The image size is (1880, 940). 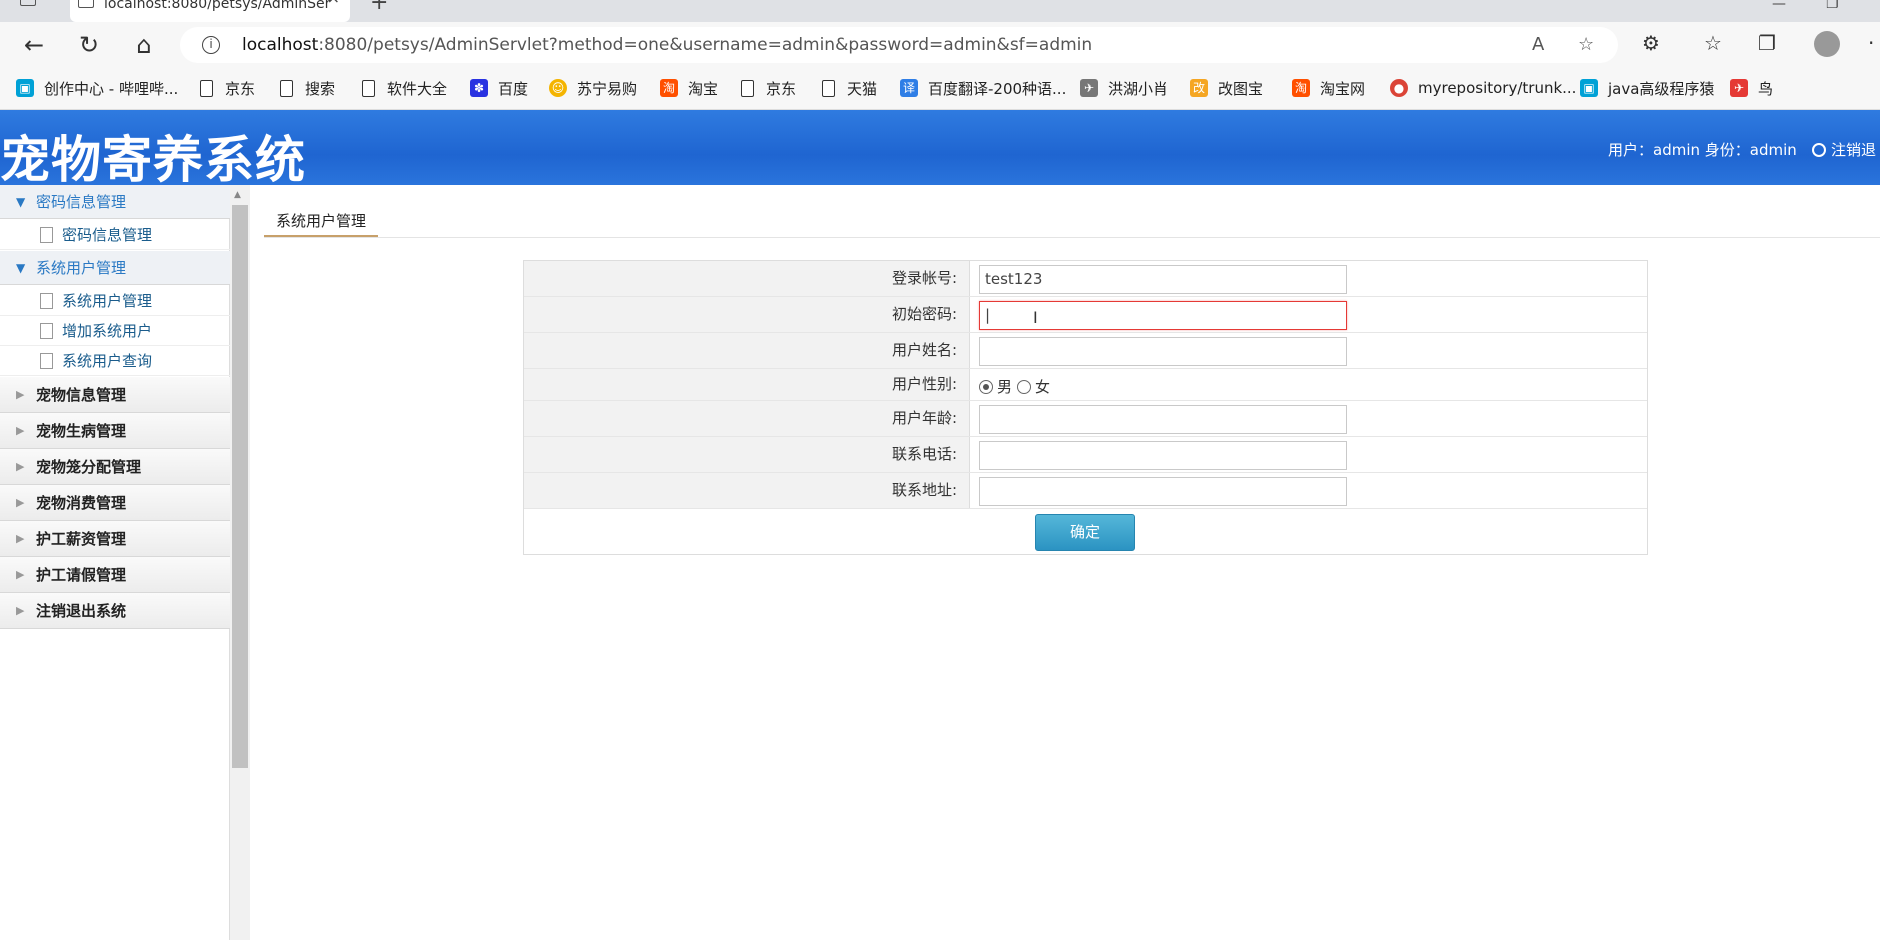 What do you see at coordinates (1328, 88) in the screenshot?
I see `bookmark-item: 淘淘宝网` at bounding box center [1328, 88].